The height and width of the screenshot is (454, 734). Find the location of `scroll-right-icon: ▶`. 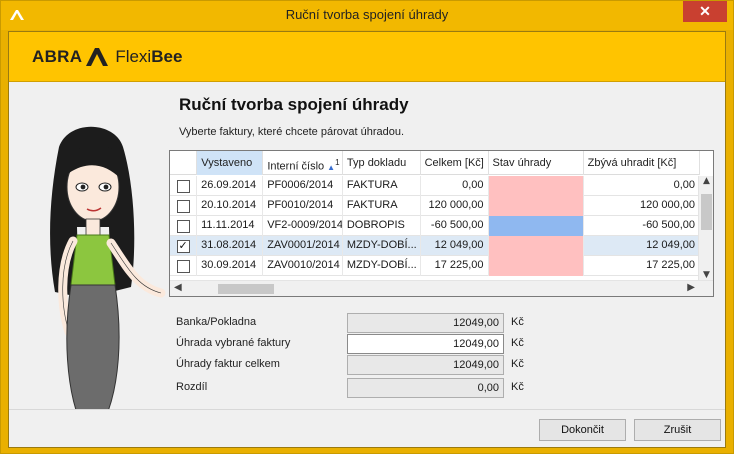

scroll-right-icon: ▶ is located at coordinates (691, 287).